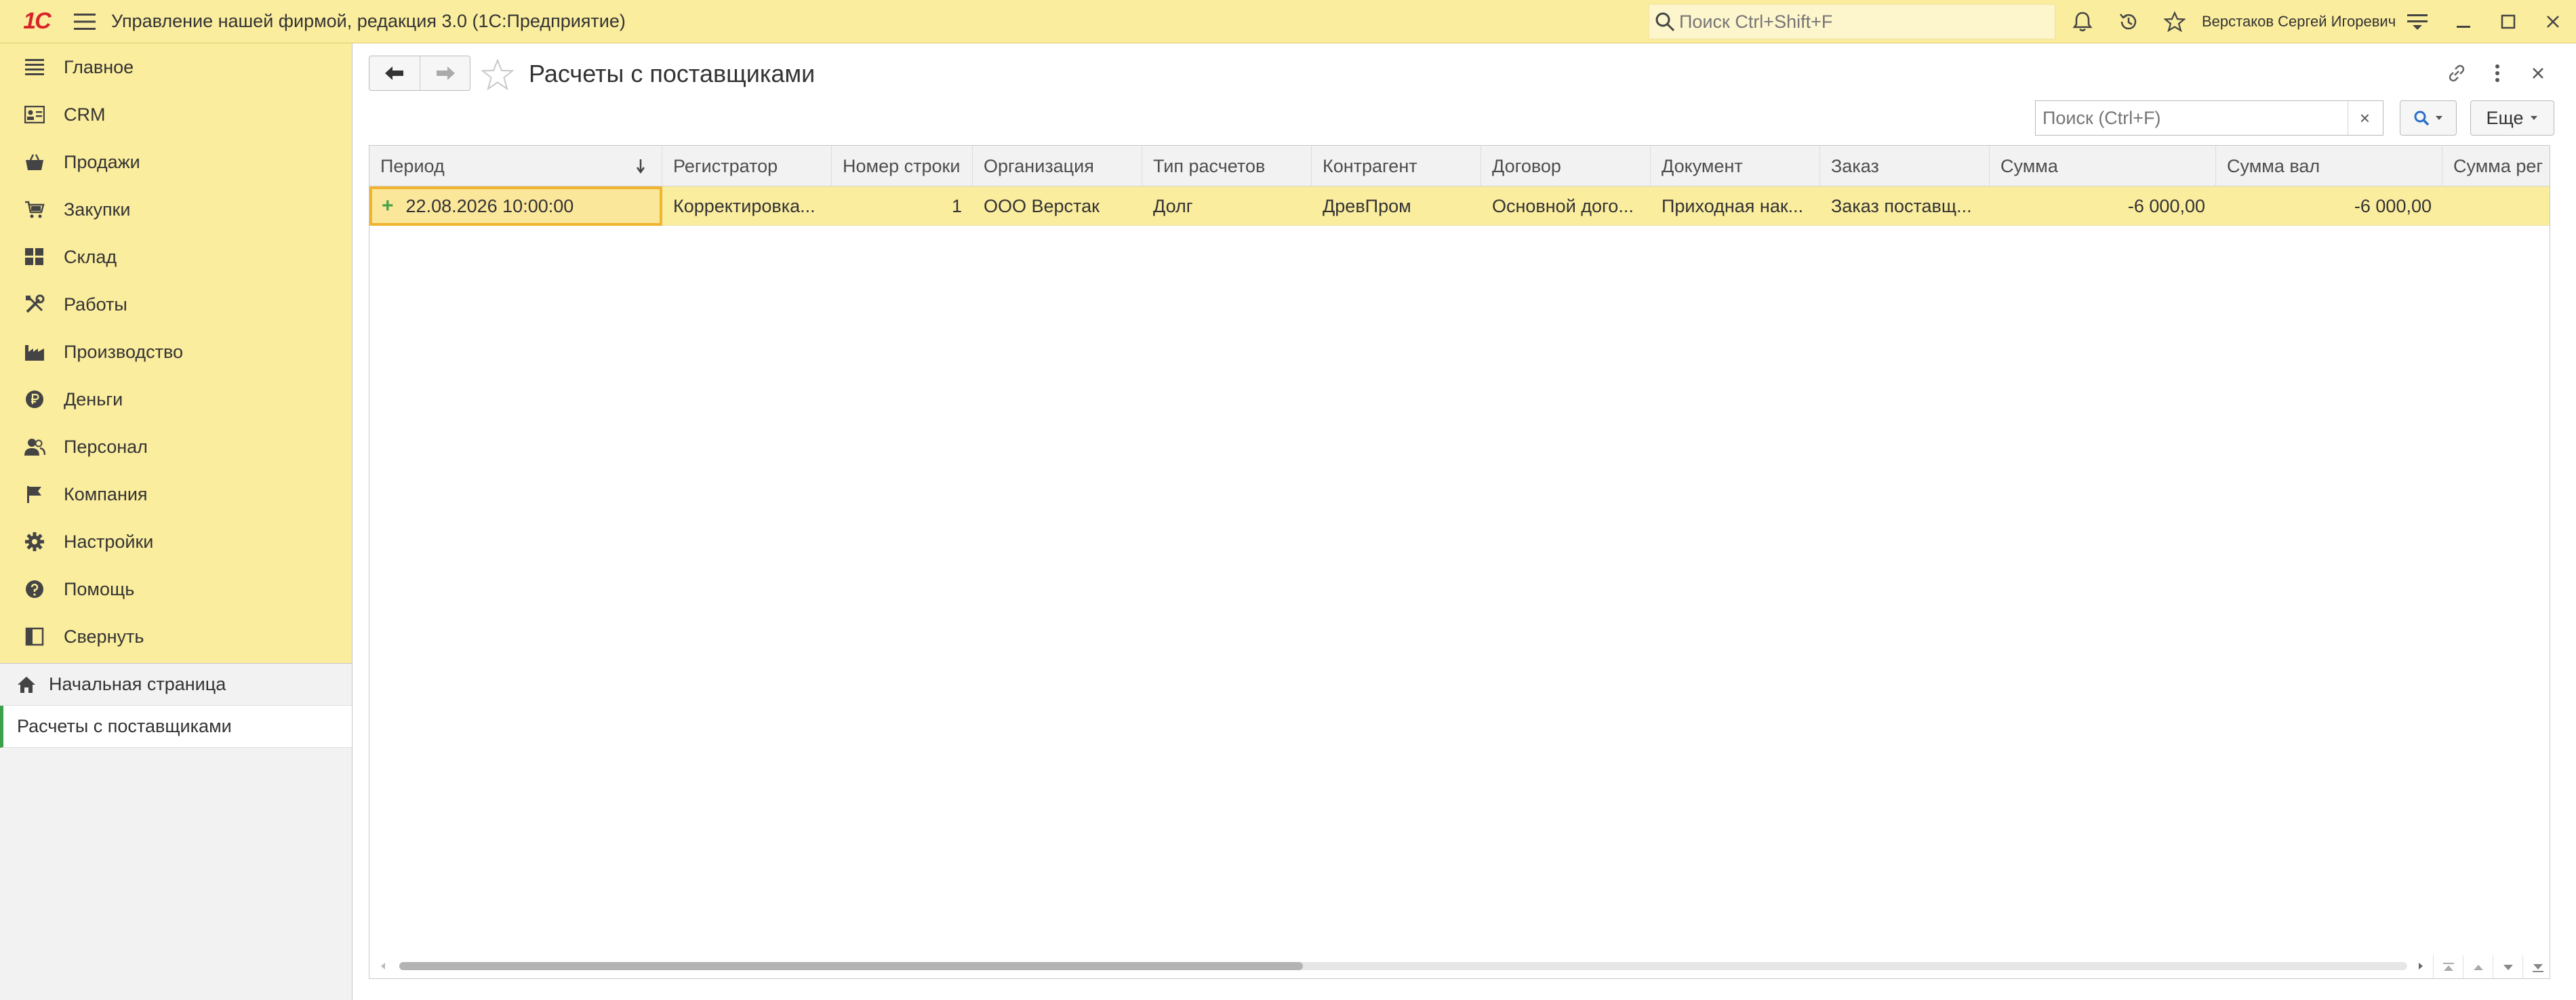  Describe the element at coordinates (1862, 22) in the screenshot. I see `global-search-input` at that location.